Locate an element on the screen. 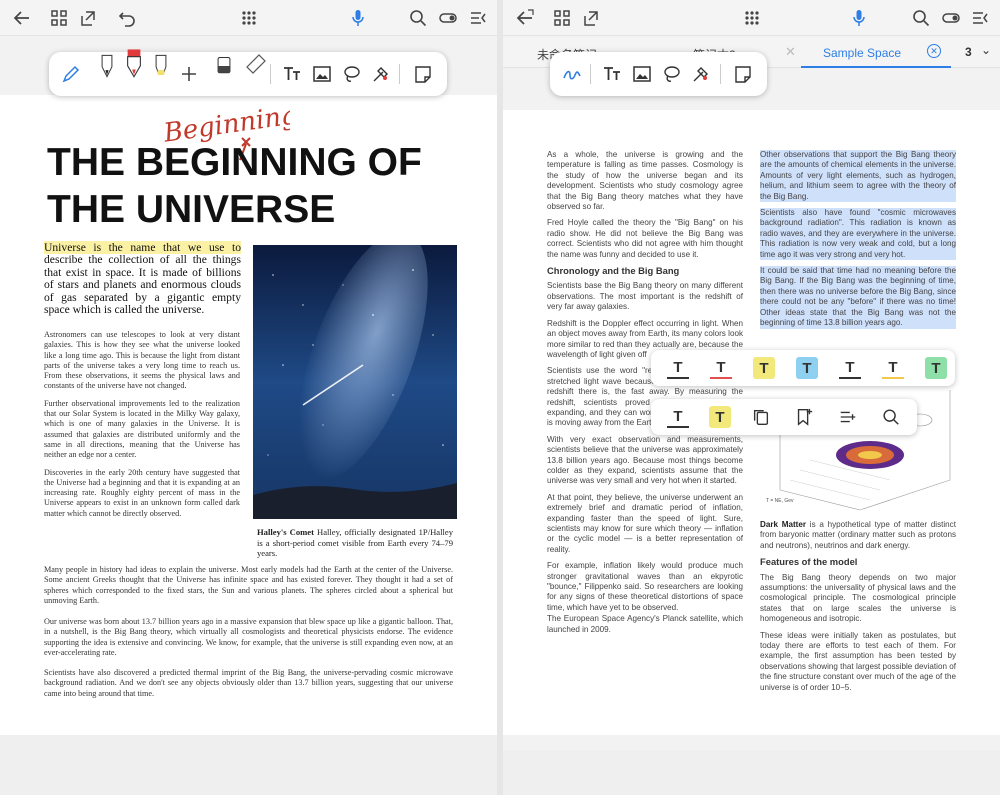  text-style-option-4: T is located at coordinates (850, 368).